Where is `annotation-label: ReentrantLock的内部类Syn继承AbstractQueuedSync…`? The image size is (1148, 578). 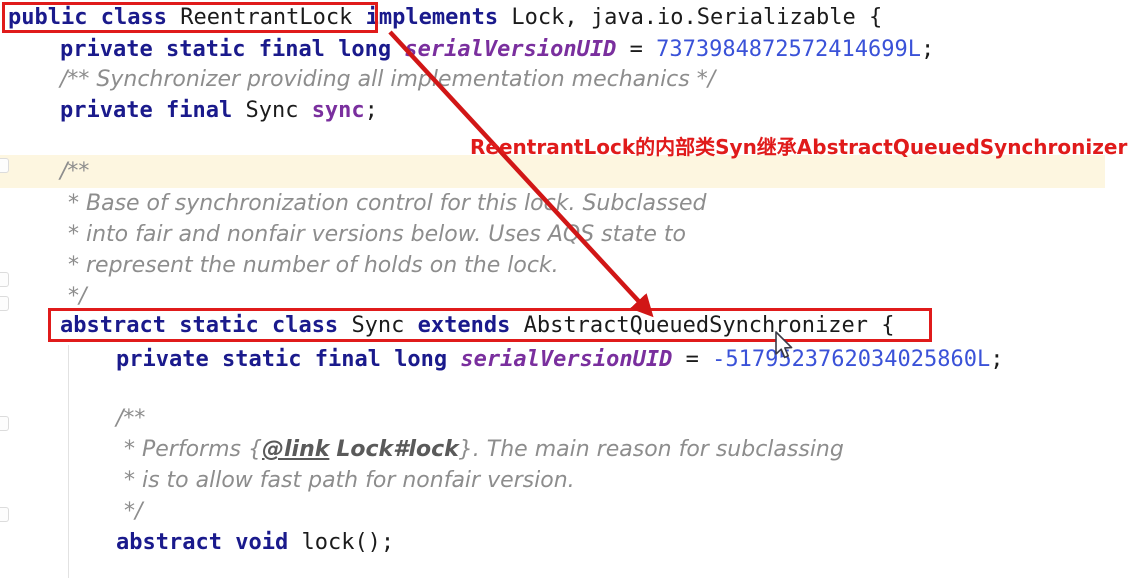
annotation-label: ReentrantLock的内部类Syn继承AbstractQueuedSync… is located at coordinates (799, 147).